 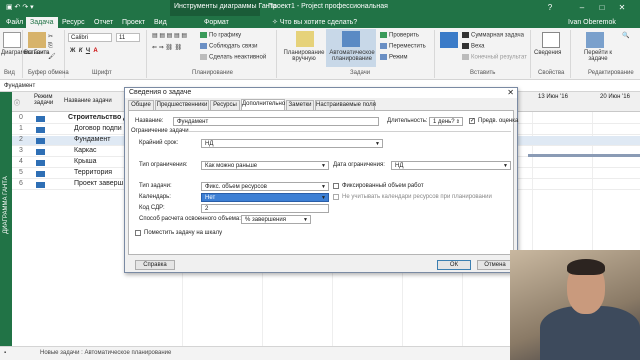 What do you see at coordinates (9, 73) in the screenshot?
I see `group-view: Вид` at bounding box center [9, 73].